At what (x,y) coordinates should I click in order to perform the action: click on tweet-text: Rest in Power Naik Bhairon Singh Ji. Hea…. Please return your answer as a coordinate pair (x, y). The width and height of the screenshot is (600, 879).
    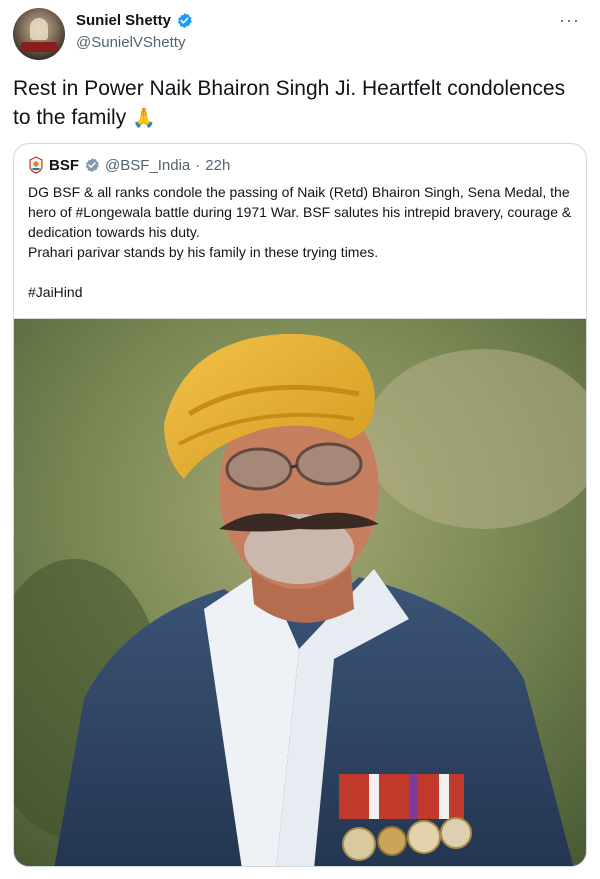
    Looking at the image, I should click on (298, 103).